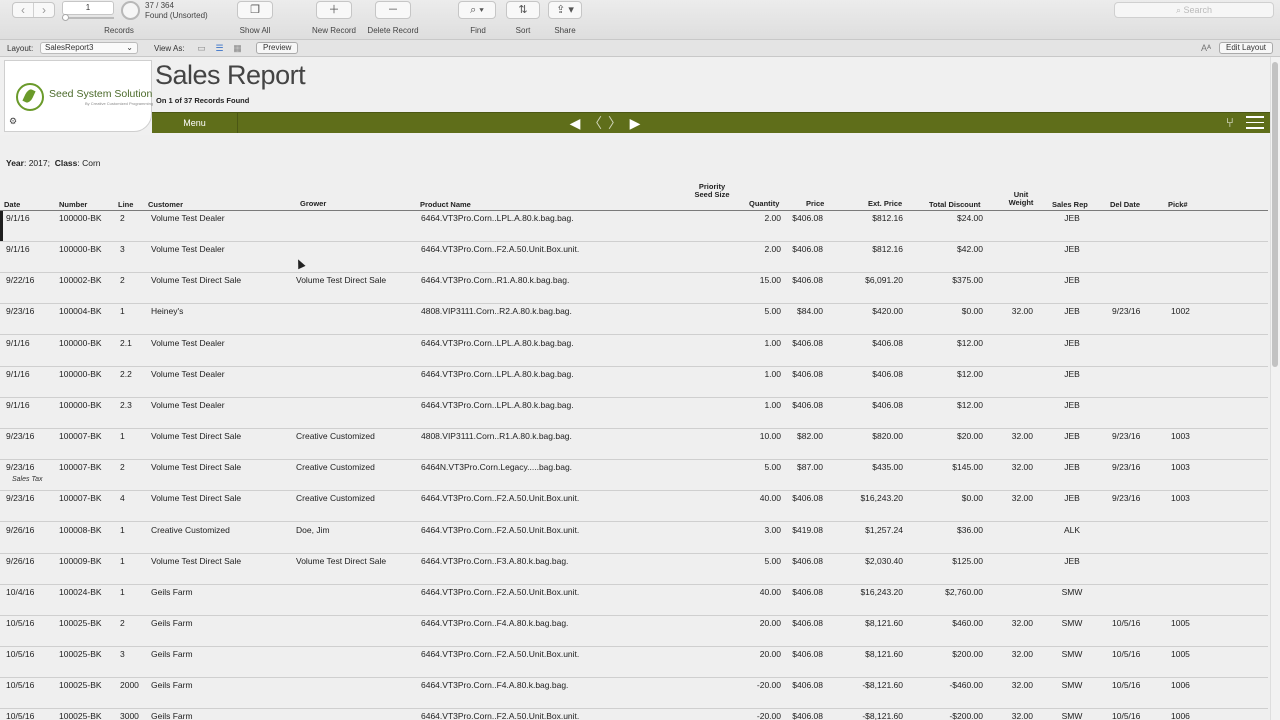 Image resolution: width=1280 pixels, height=720 pixels. Describe the element at coordinates (20, 280) in the screenshot. I see `cell-date: 9/22/16` at that location.